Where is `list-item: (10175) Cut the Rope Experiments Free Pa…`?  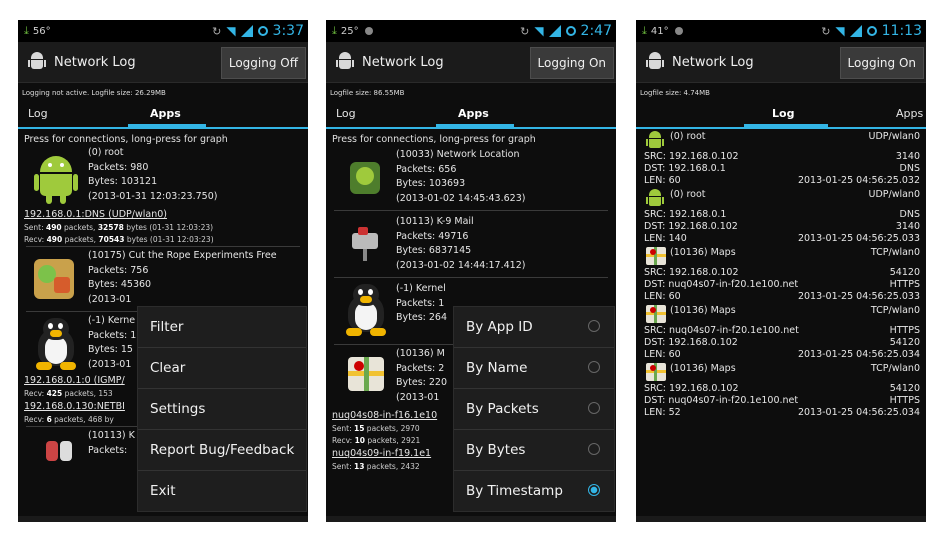
list-item: (10175) Cut the Rope Experiments Free Pa… is located at coordinates (163, 279).